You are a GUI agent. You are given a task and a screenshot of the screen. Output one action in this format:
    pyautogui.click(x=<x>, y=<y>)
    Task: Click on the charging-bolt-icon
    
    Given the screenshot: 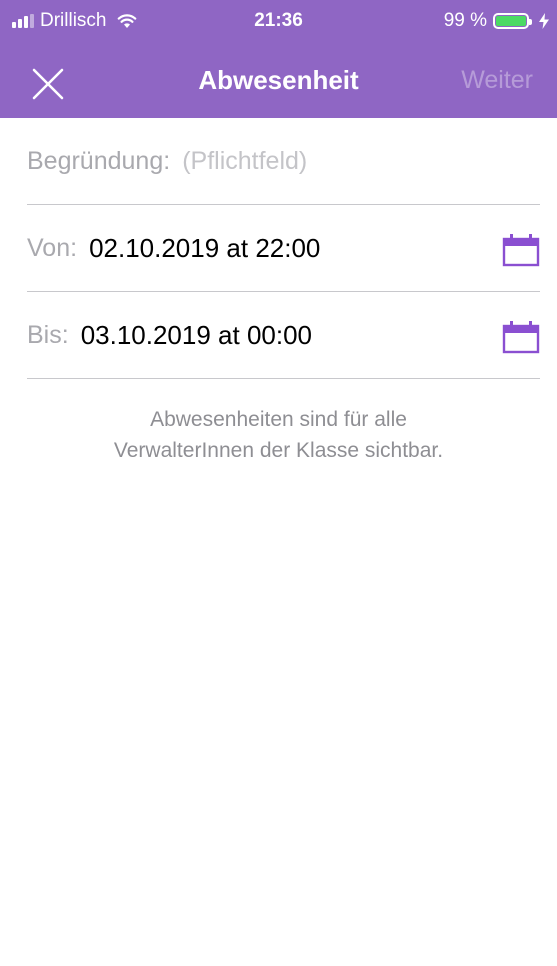 What is the action you would take?
    pyautogui.click(x=544, y=21)
    